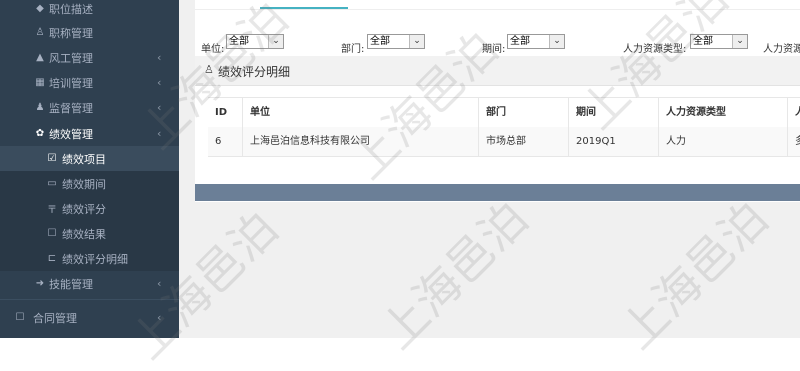 The image size is (800, 371). Describe the element at coordinates (95, 259) in the screenshot. I see `sidebar-subitem-label: 绩效评分明细` at that location.